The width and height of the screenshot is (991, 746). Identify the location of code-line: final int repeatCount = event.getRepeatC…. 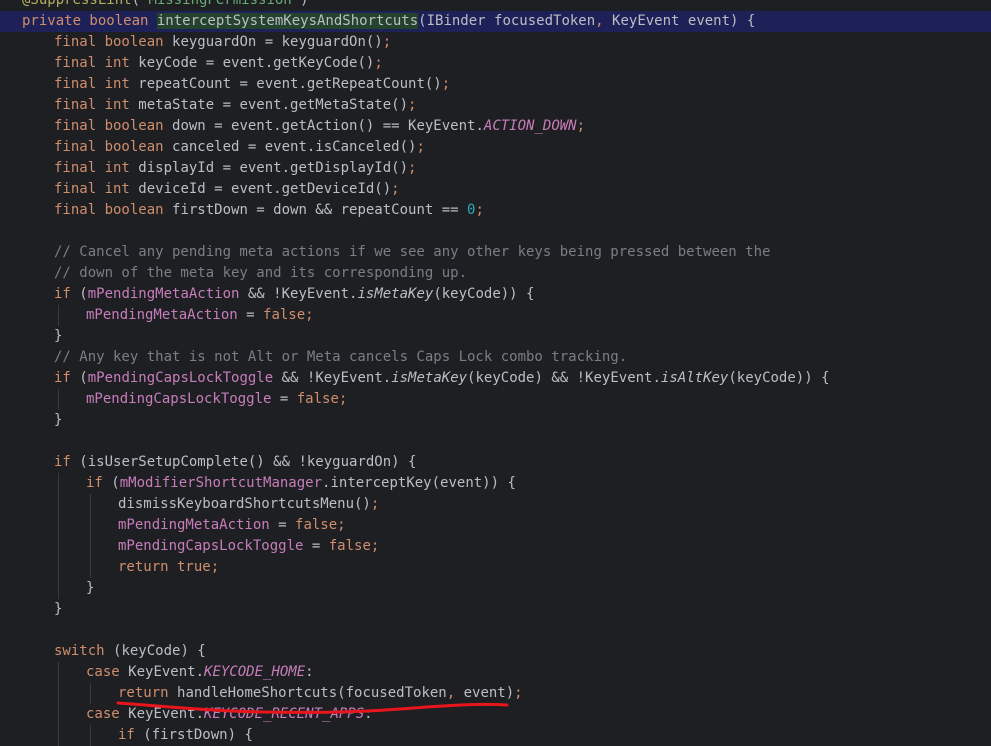
(495, 84).